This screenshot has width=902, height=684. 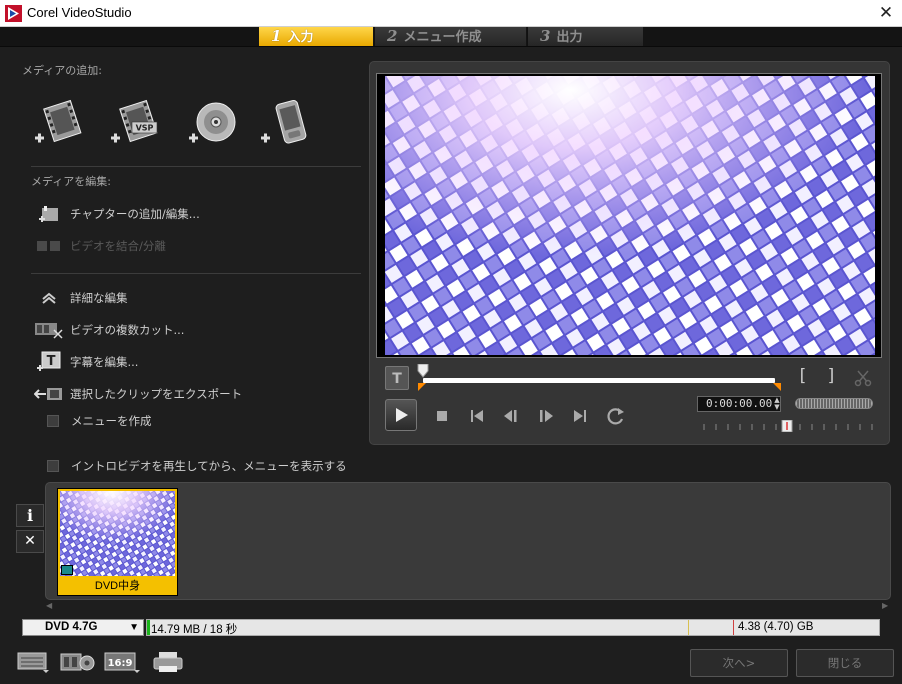 What do you see at coordinates (300, 37) in the screenshot?
I see `tab-label: 入力` at bounding box center [300, 37].